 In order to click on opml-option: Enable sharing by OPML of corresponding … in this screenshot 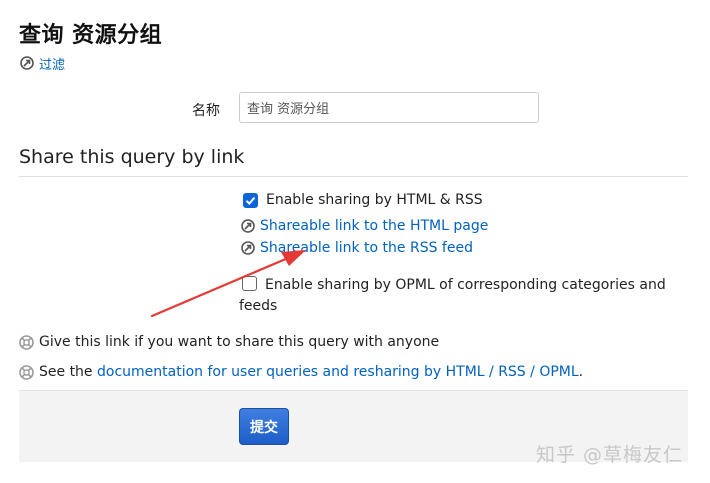, I will do `click(454, 296)`.